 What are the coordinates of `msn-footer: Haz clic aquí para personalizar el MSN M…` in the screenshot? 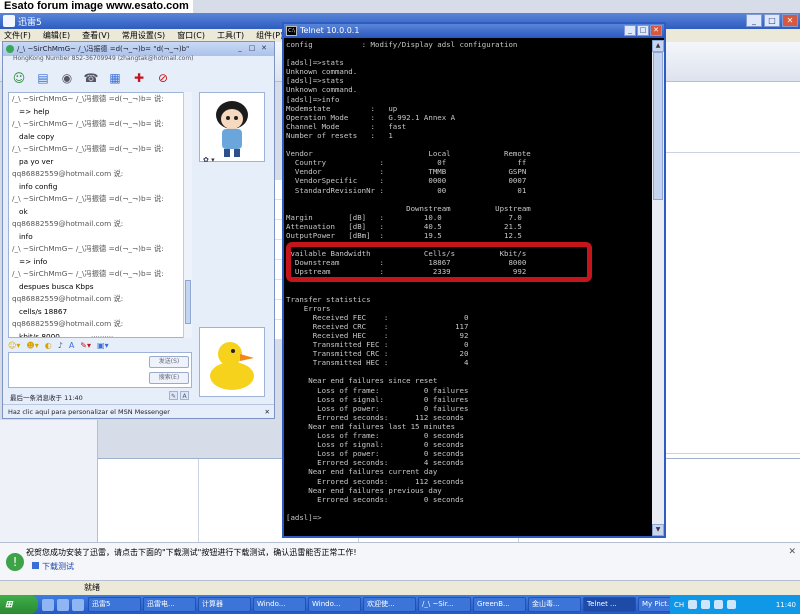 It's located at (138, 411).